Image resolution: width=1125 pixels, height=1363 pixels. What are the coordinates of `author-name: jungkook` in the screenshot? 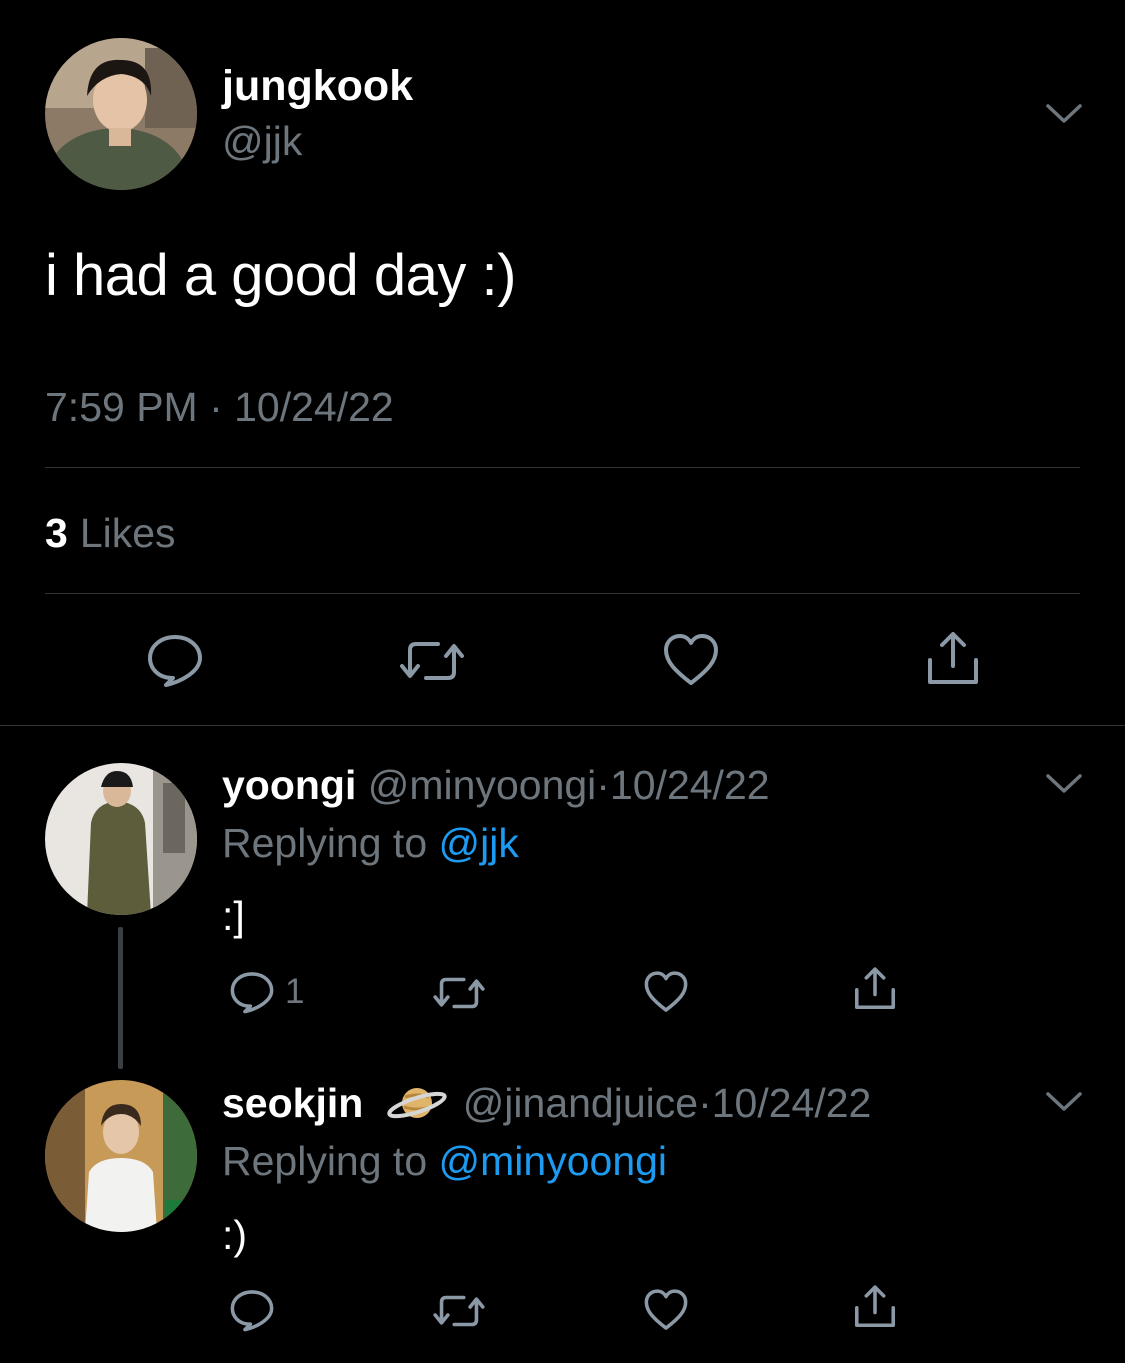 It's located at (317, 86).